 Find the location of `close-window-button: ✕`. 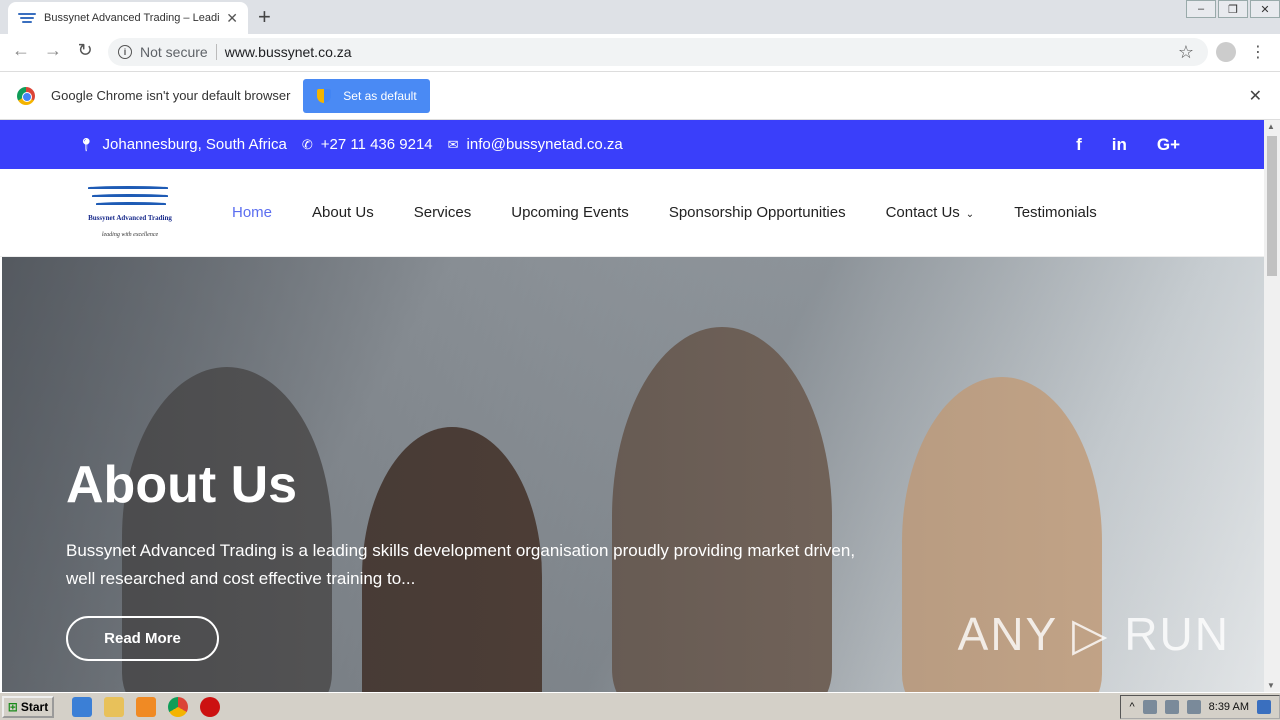

close-window-button: ✕ is located at coordinates (1265, 9).